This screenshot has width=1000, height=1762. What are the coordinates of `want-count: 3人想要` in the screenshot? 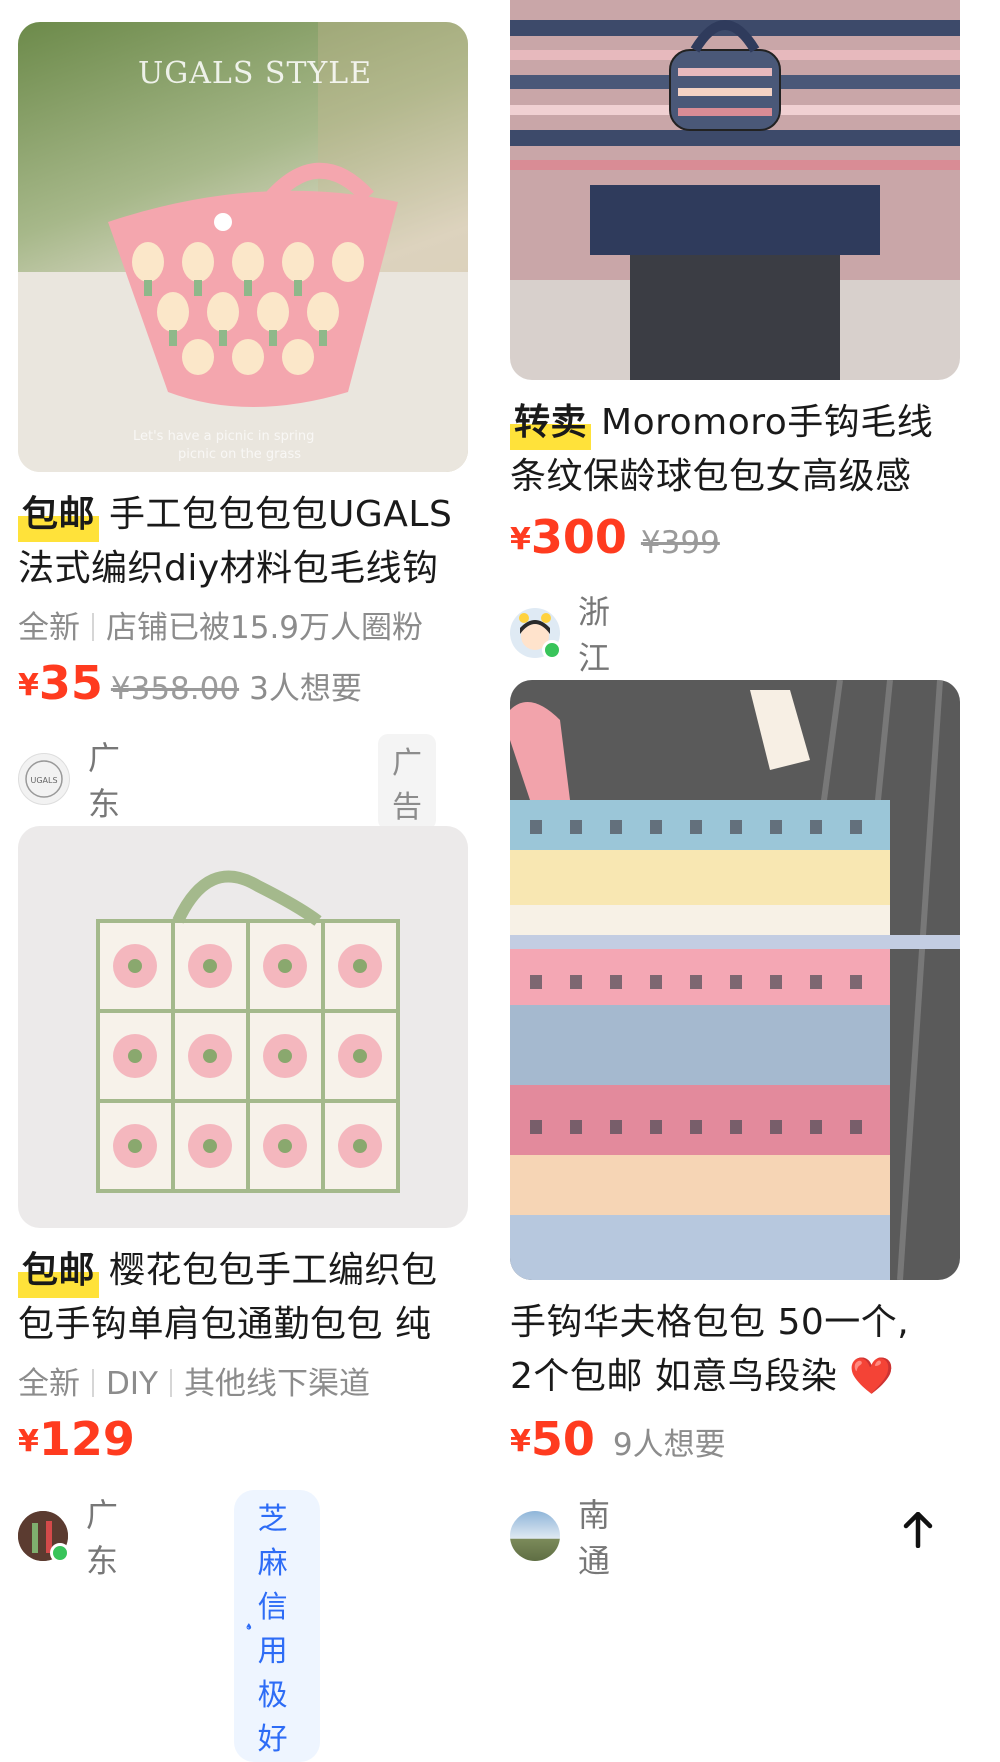 It's located at (305, 689).